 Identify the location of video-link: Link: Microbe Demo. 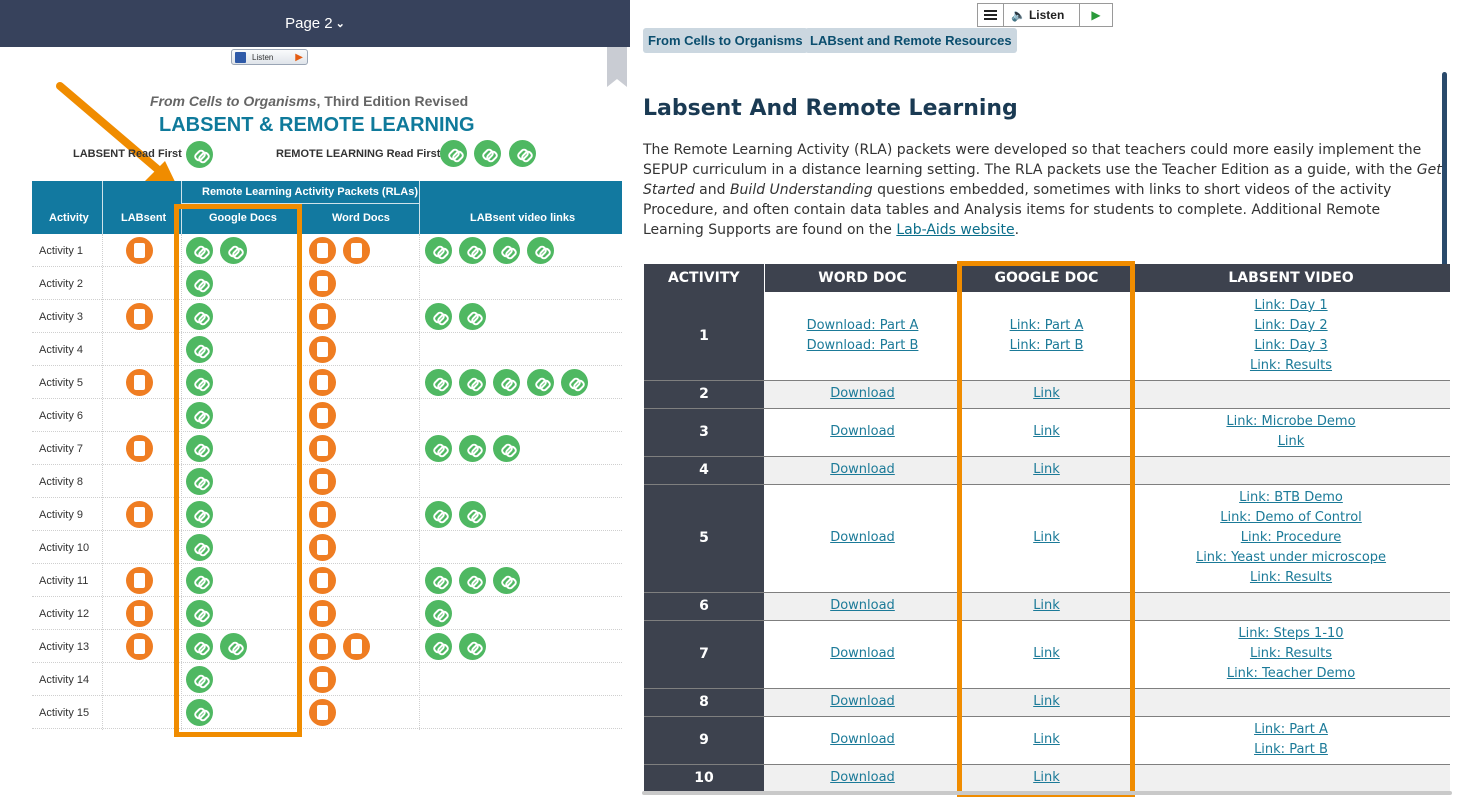
(1291, 422).